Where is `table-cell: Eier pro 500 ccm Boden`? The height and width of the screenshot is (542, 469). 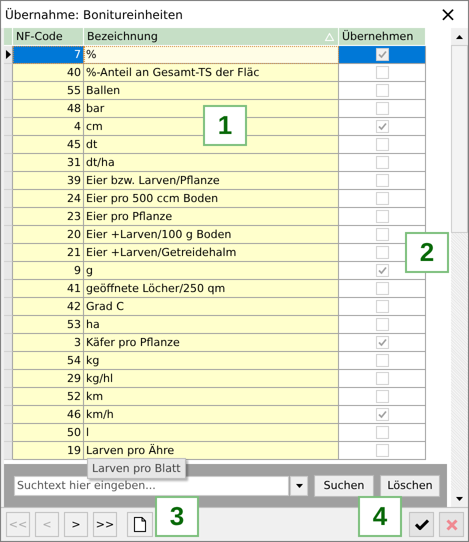 table-cell: Eier pro 500 ccm Boden is located at coordinates (211, 199).